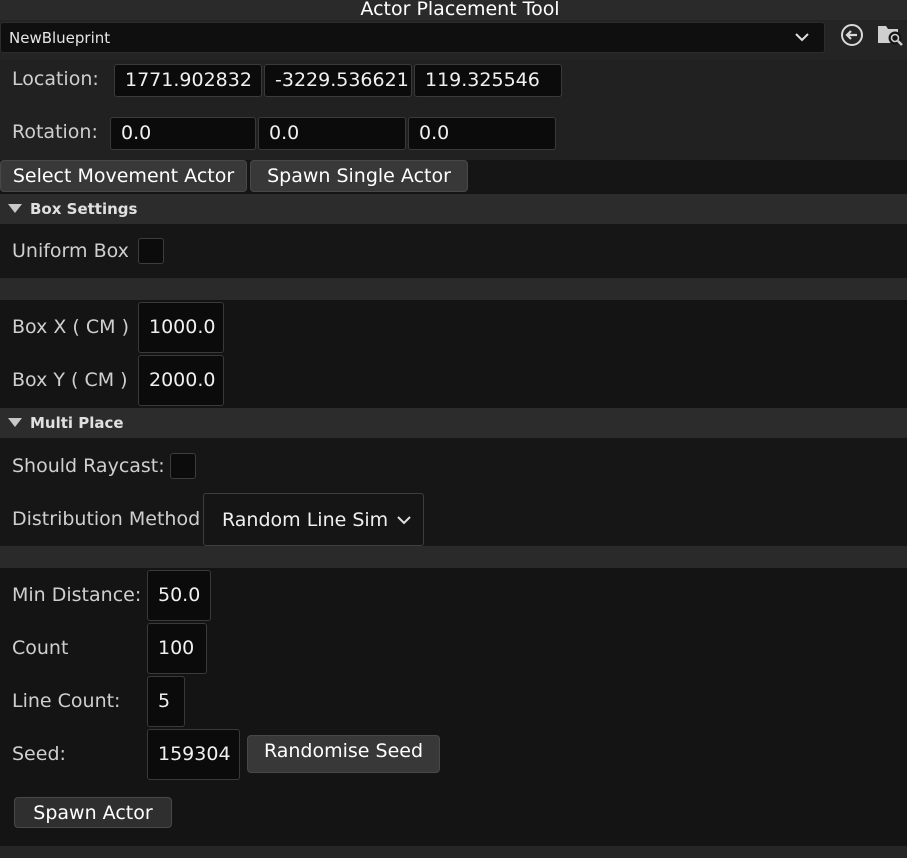 This screenshot has width=907, height=858. Describe the element at coordinates (93, 812) in the screenshot. I see `spawn-actor-button: Spawn Actor` at that location.